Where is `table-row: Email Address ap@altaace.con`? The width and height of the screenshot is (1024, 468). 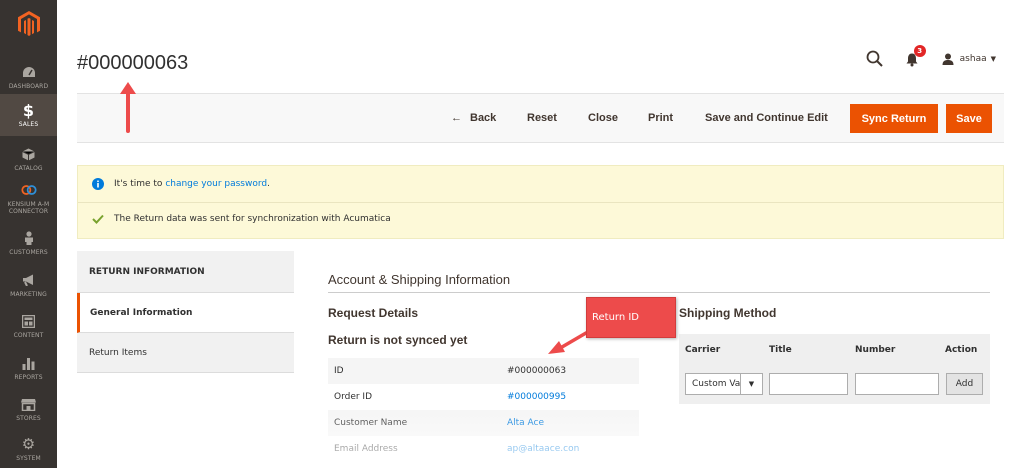 table-row: Email Address ap@altaace.con is located at coordinates (483, 449).